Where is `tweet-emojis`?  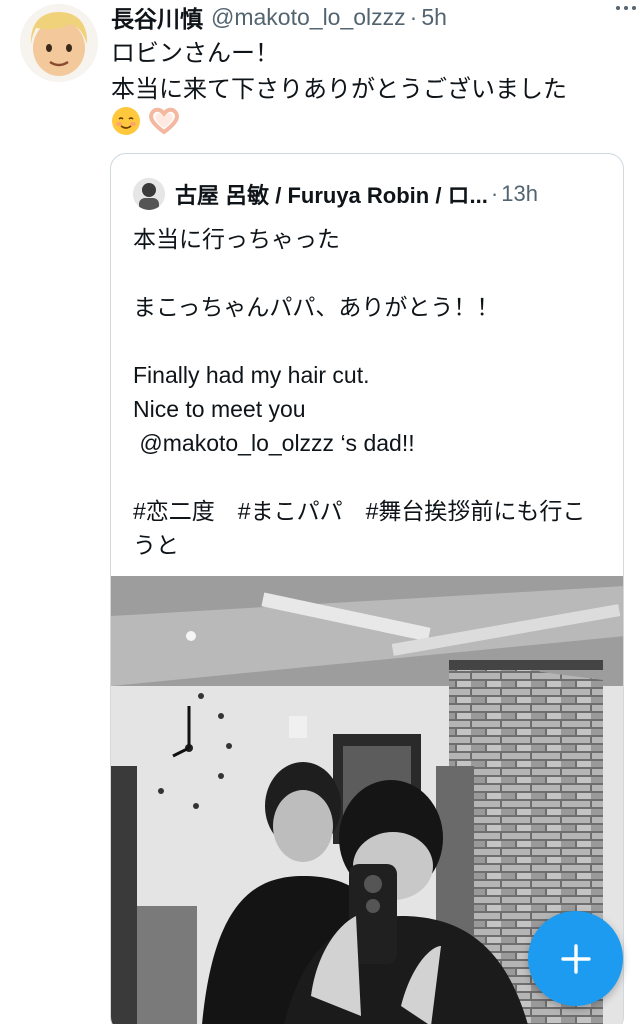
tweet-emojis is located at coordinates (146, 121).